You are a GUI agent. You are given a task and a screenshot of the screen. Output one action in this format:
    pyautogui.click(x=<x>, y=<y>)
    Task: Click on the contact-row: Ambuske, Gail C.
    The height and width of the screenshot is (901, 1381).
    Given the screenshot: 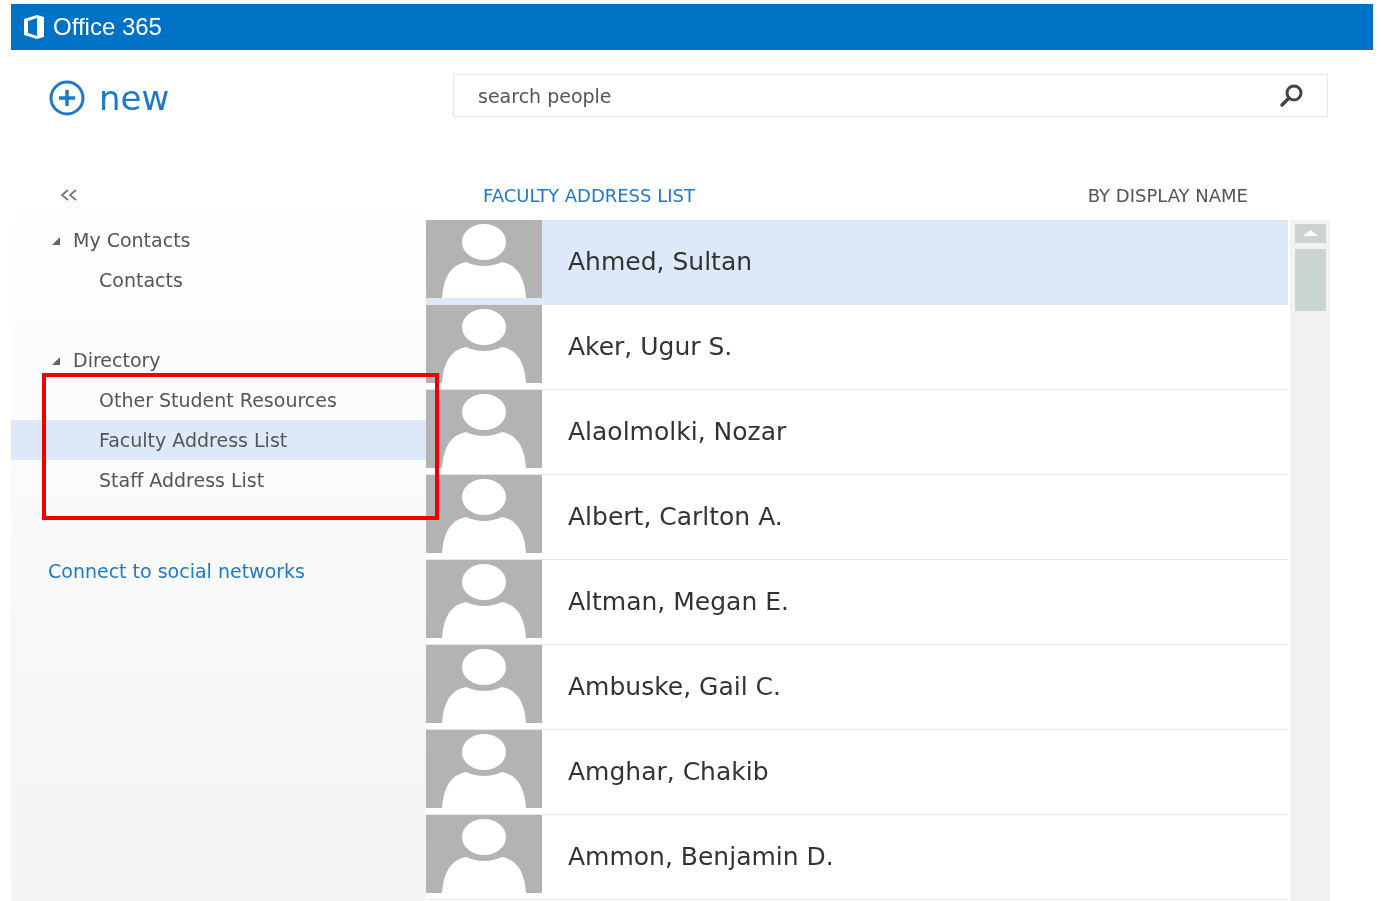 What is the action you would take?
    pyautogui.click(x=857, y=687)
    